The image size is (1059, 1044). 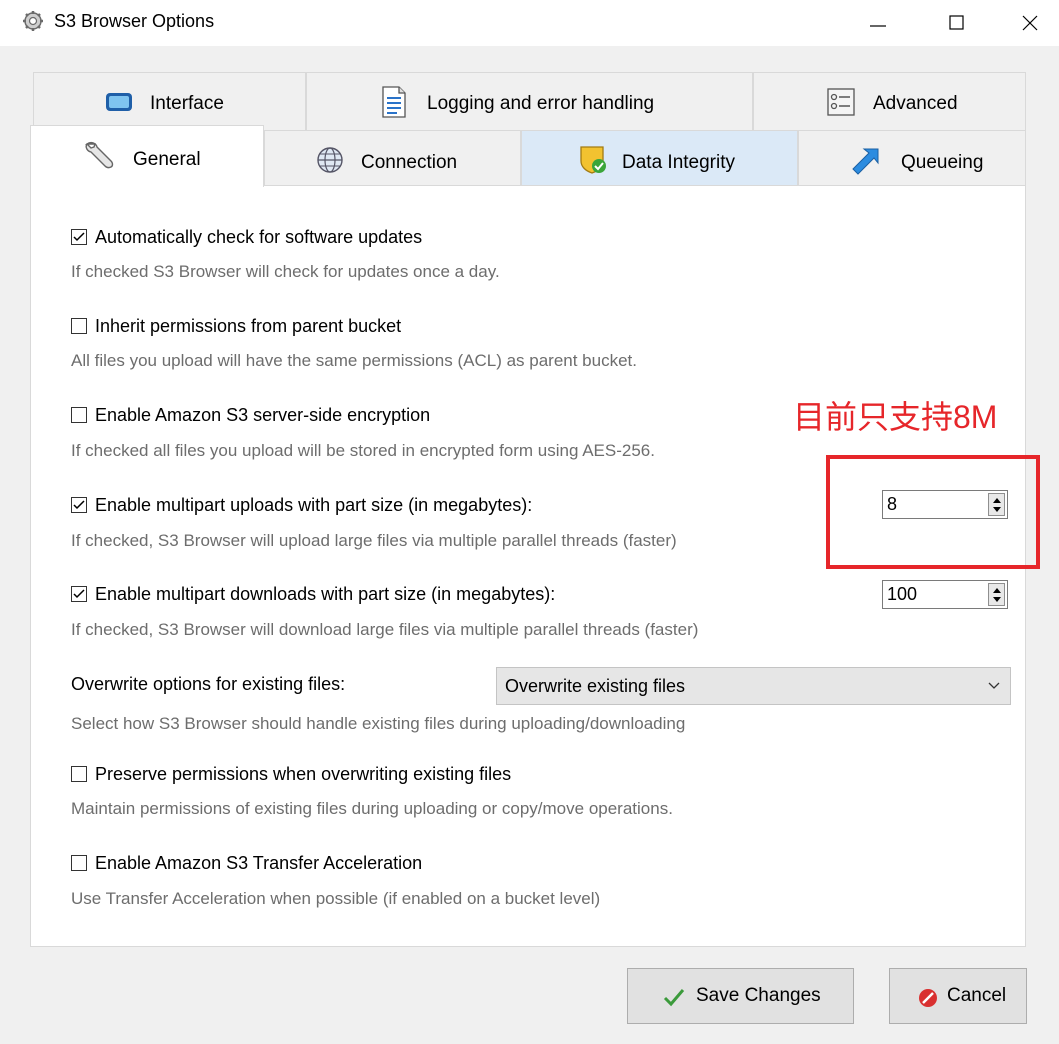 I want to click on close-button, so click(x=1029, y=23).